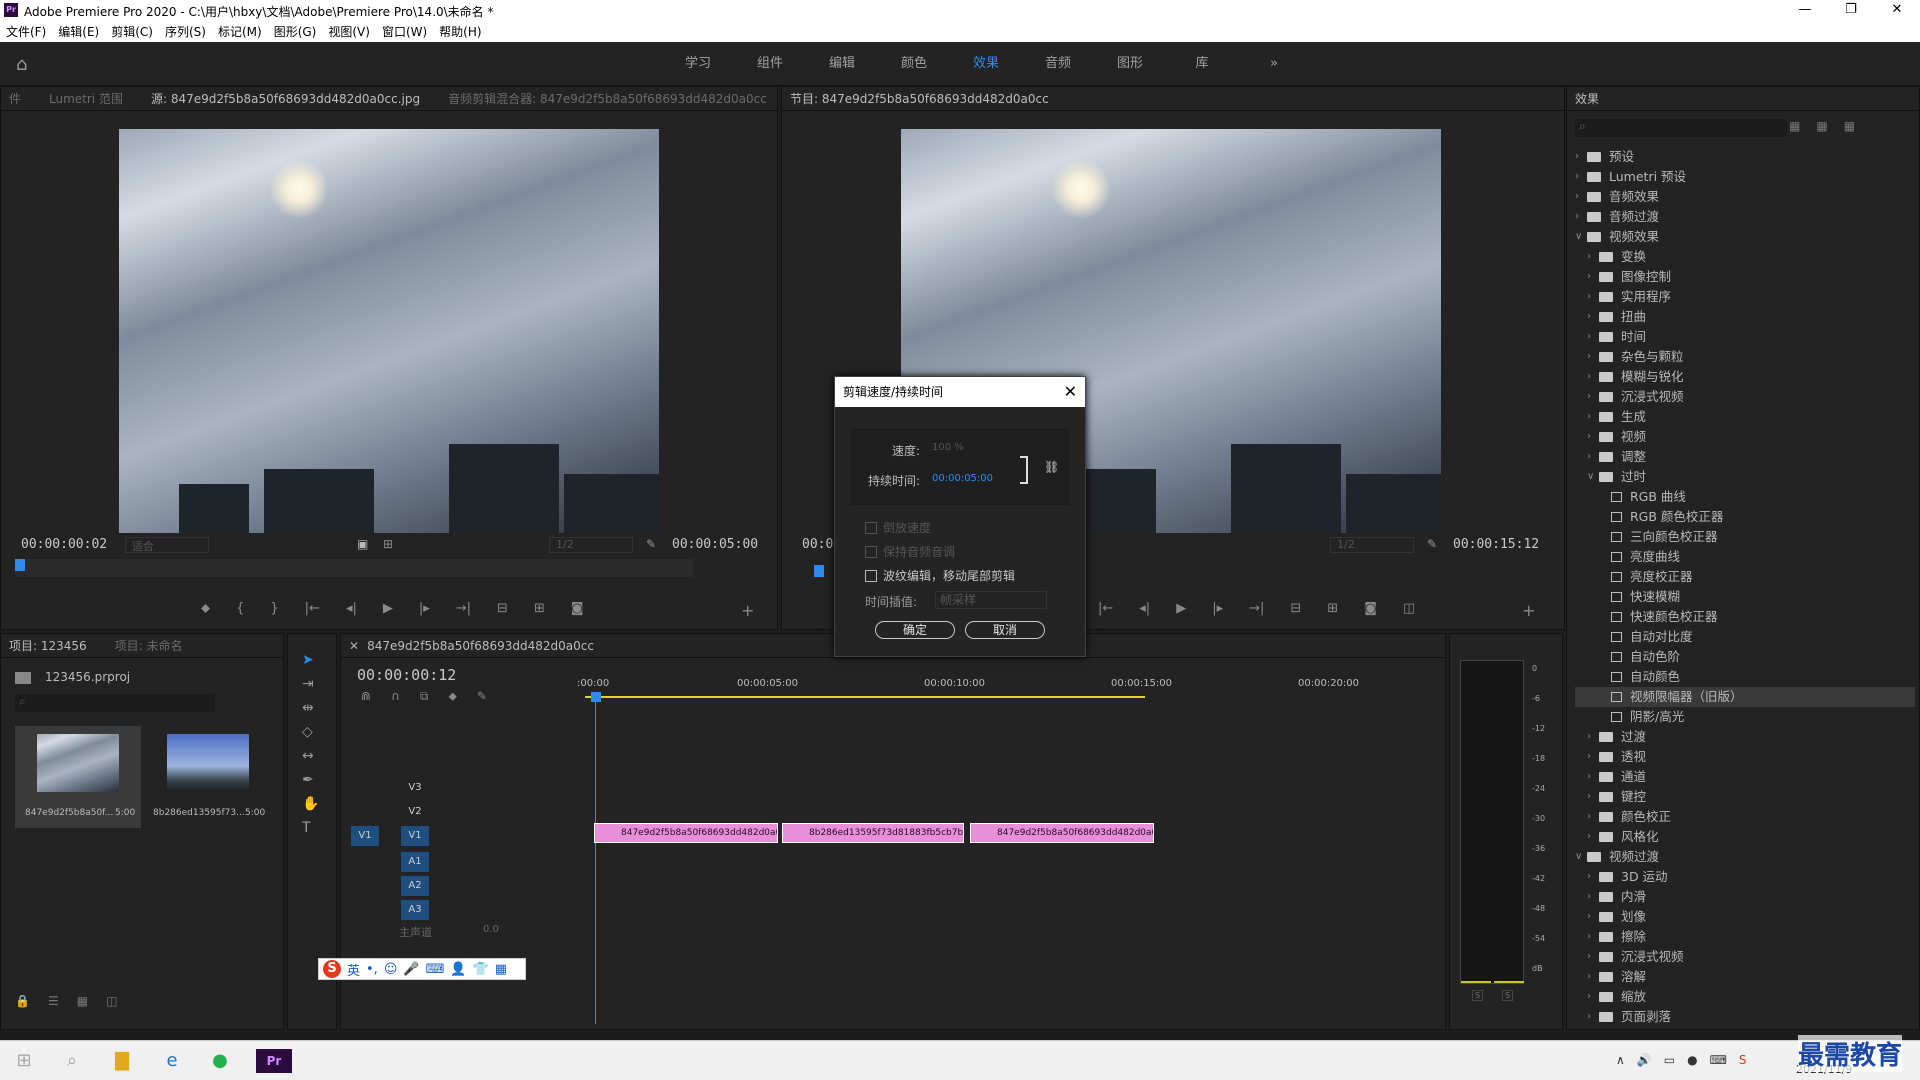  What do you see at coordinates (986, 64) in the screenshot?
I see `workspace-tab-effects: 效果` at bounding box center [986, 64].